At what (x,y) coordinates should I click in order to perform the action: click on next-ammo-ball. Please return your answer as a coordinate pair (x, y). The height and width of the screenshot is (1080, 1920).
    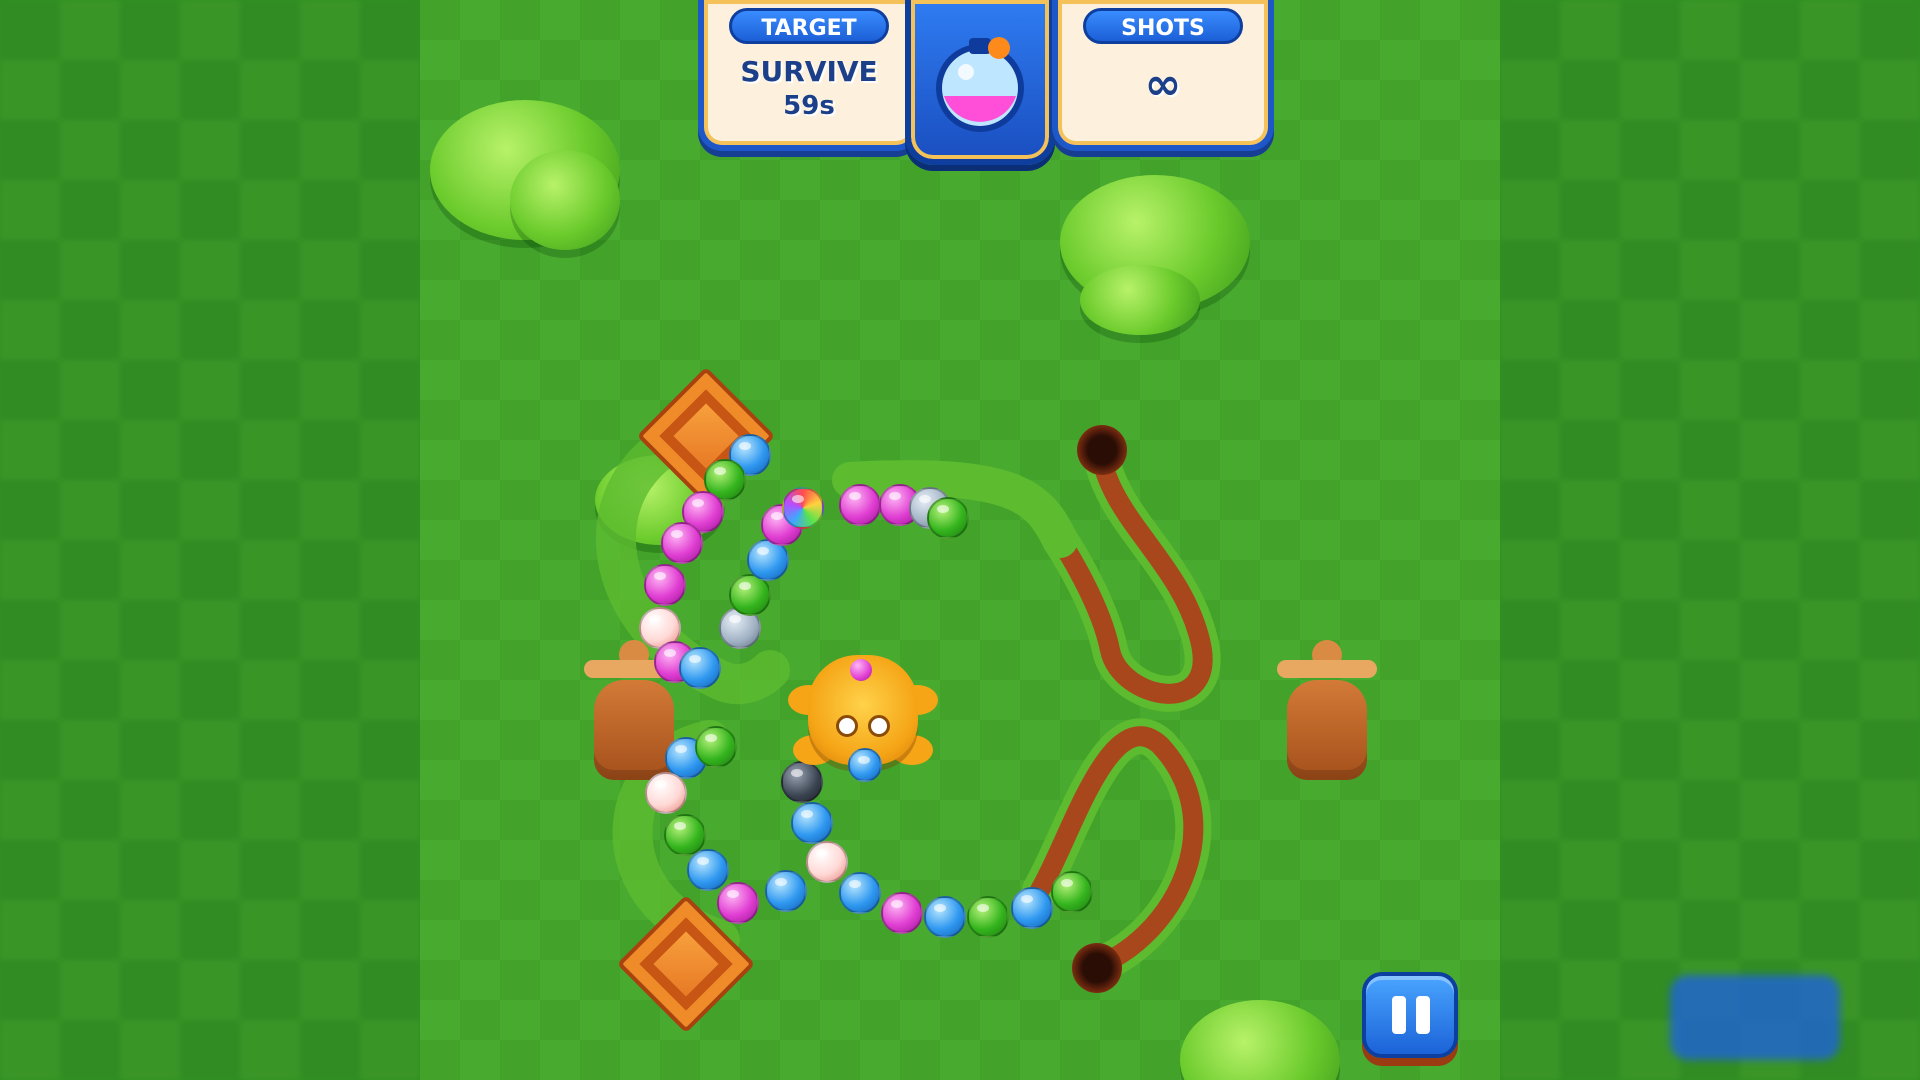
    Looking at the image, I should click on (865, 765).